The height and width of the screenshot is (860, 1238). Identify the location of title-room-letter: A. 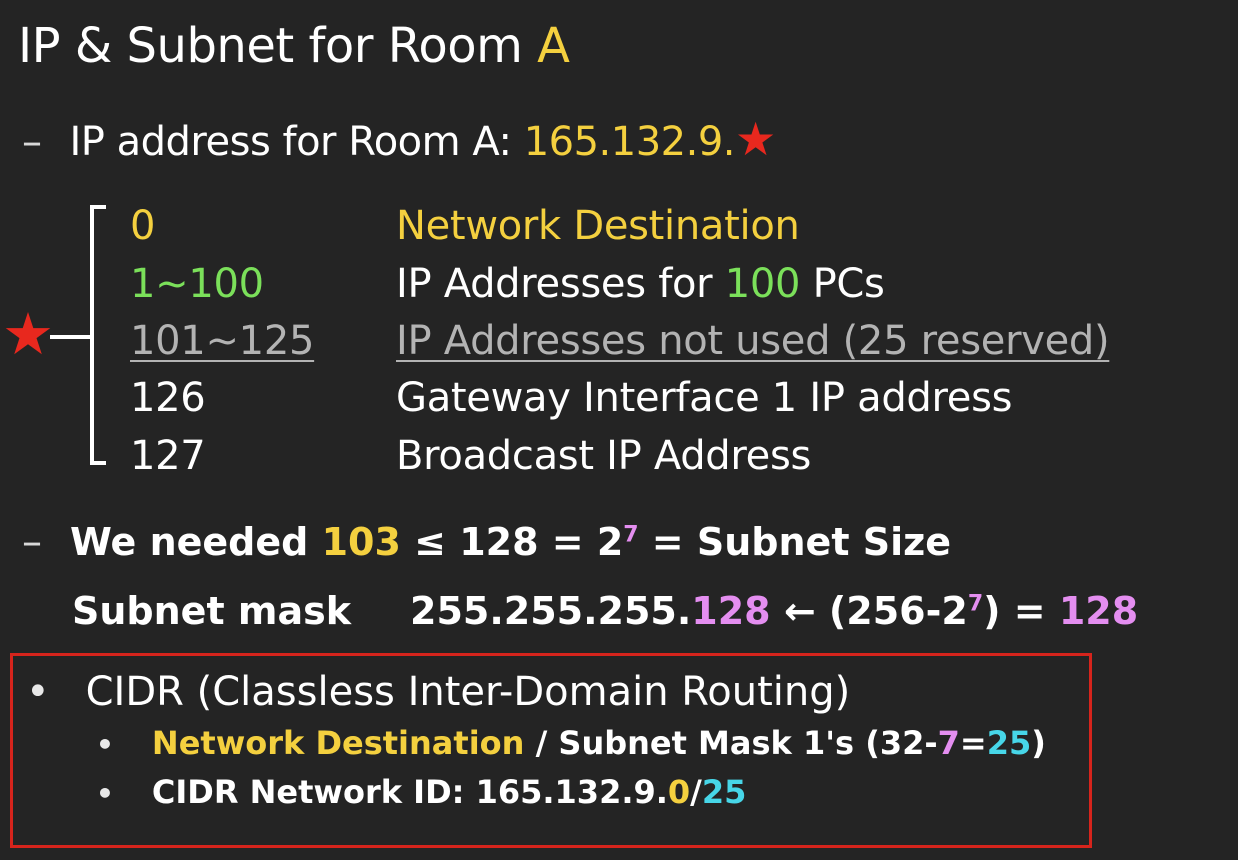
(553, 46).